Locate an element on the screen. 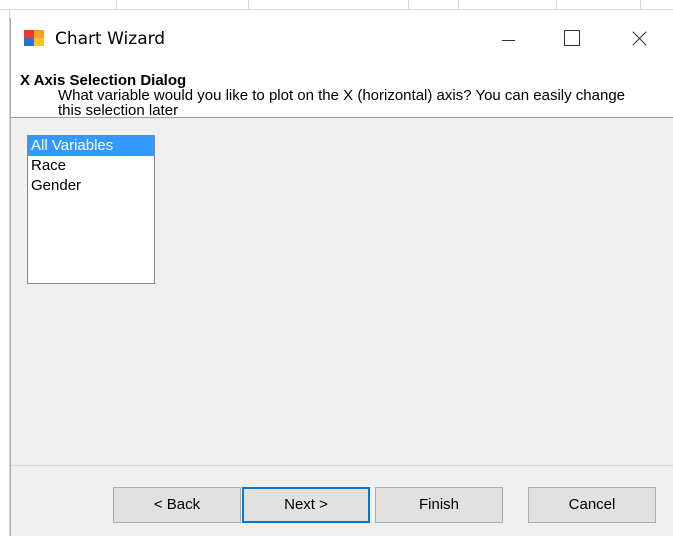 The width and height of the screenshot is (673, 536). chart-wizard-app-icon is located at coordinates (34, 38).